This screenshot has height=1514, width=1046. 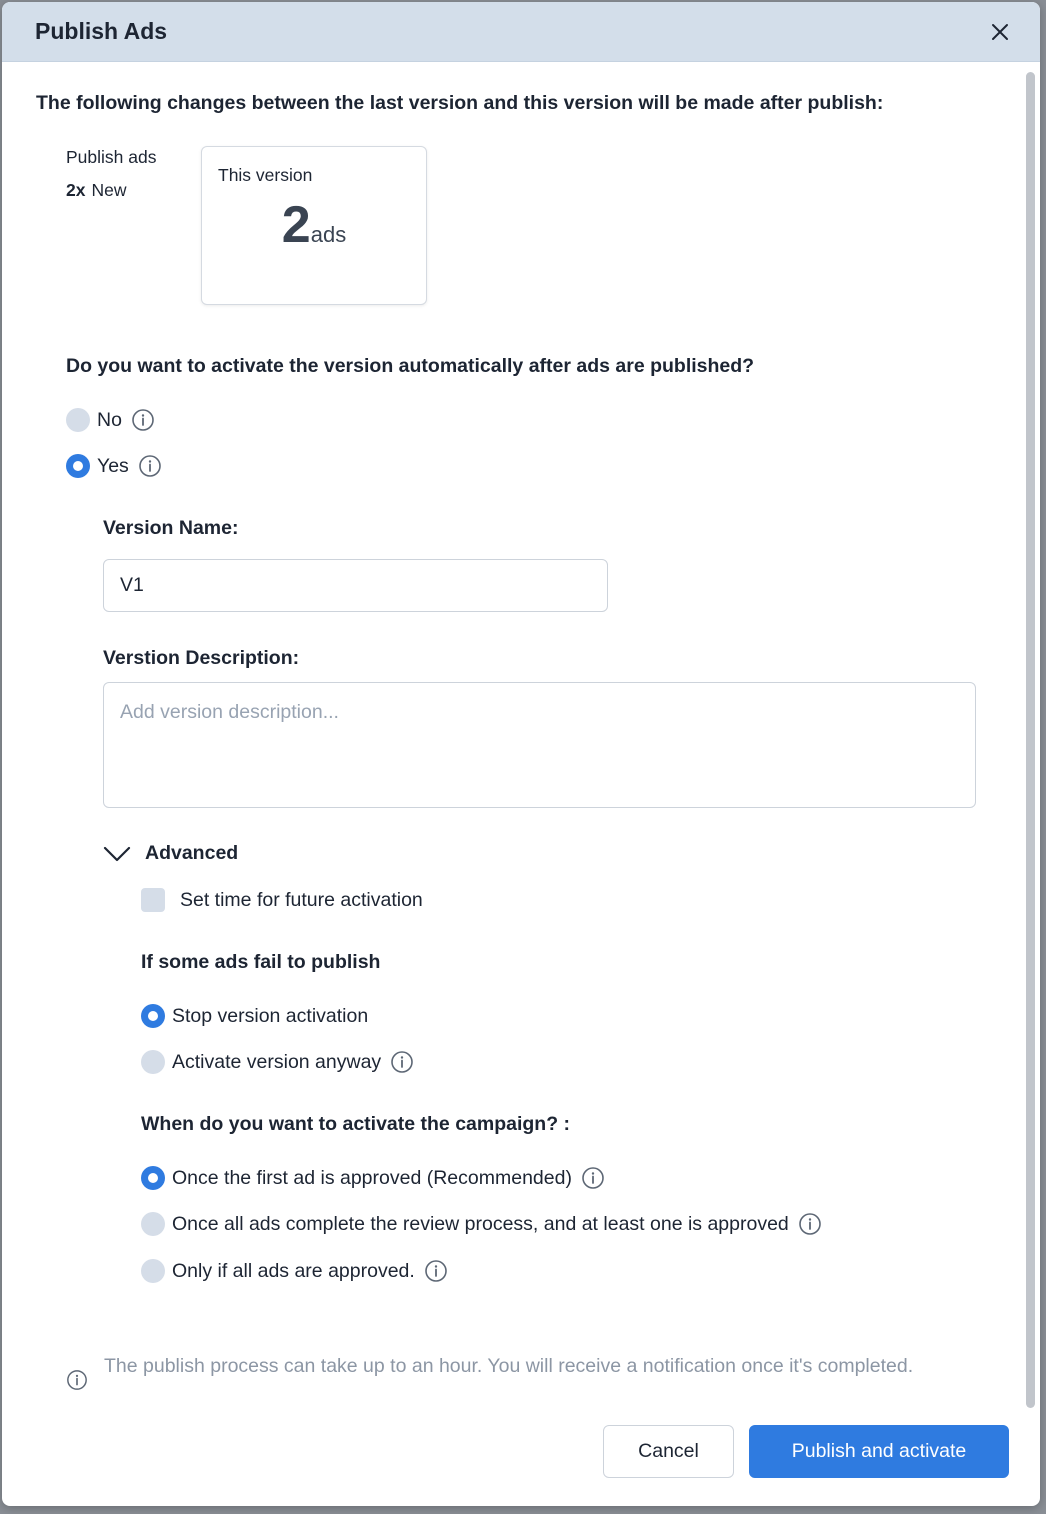 I want to click on count-status: New, so click(x=109, y=190).